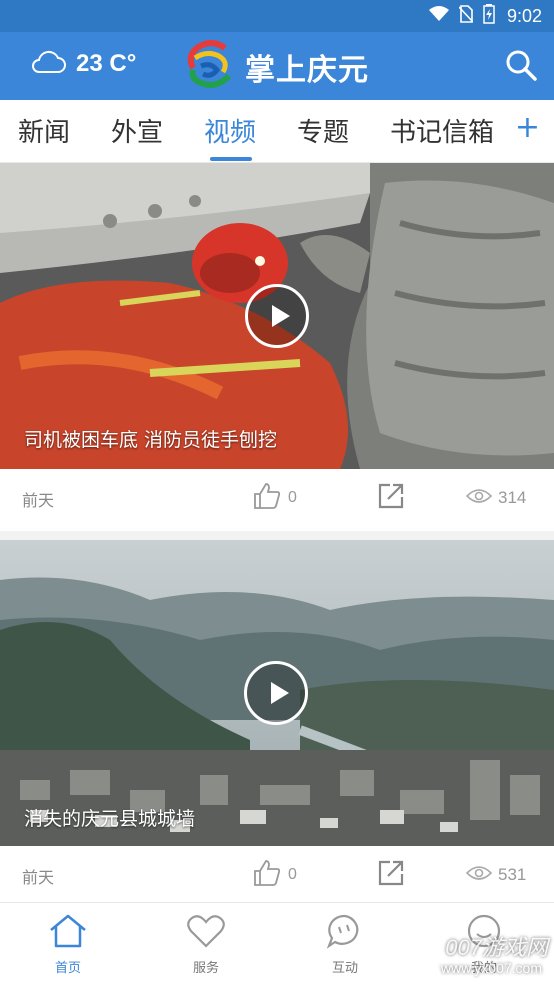 The width and height of the screenshot is (554, 987). What do you see at coordinates (206, 934) in the screenshot?
I see `heart-icon` at bounding box center [206, 934].